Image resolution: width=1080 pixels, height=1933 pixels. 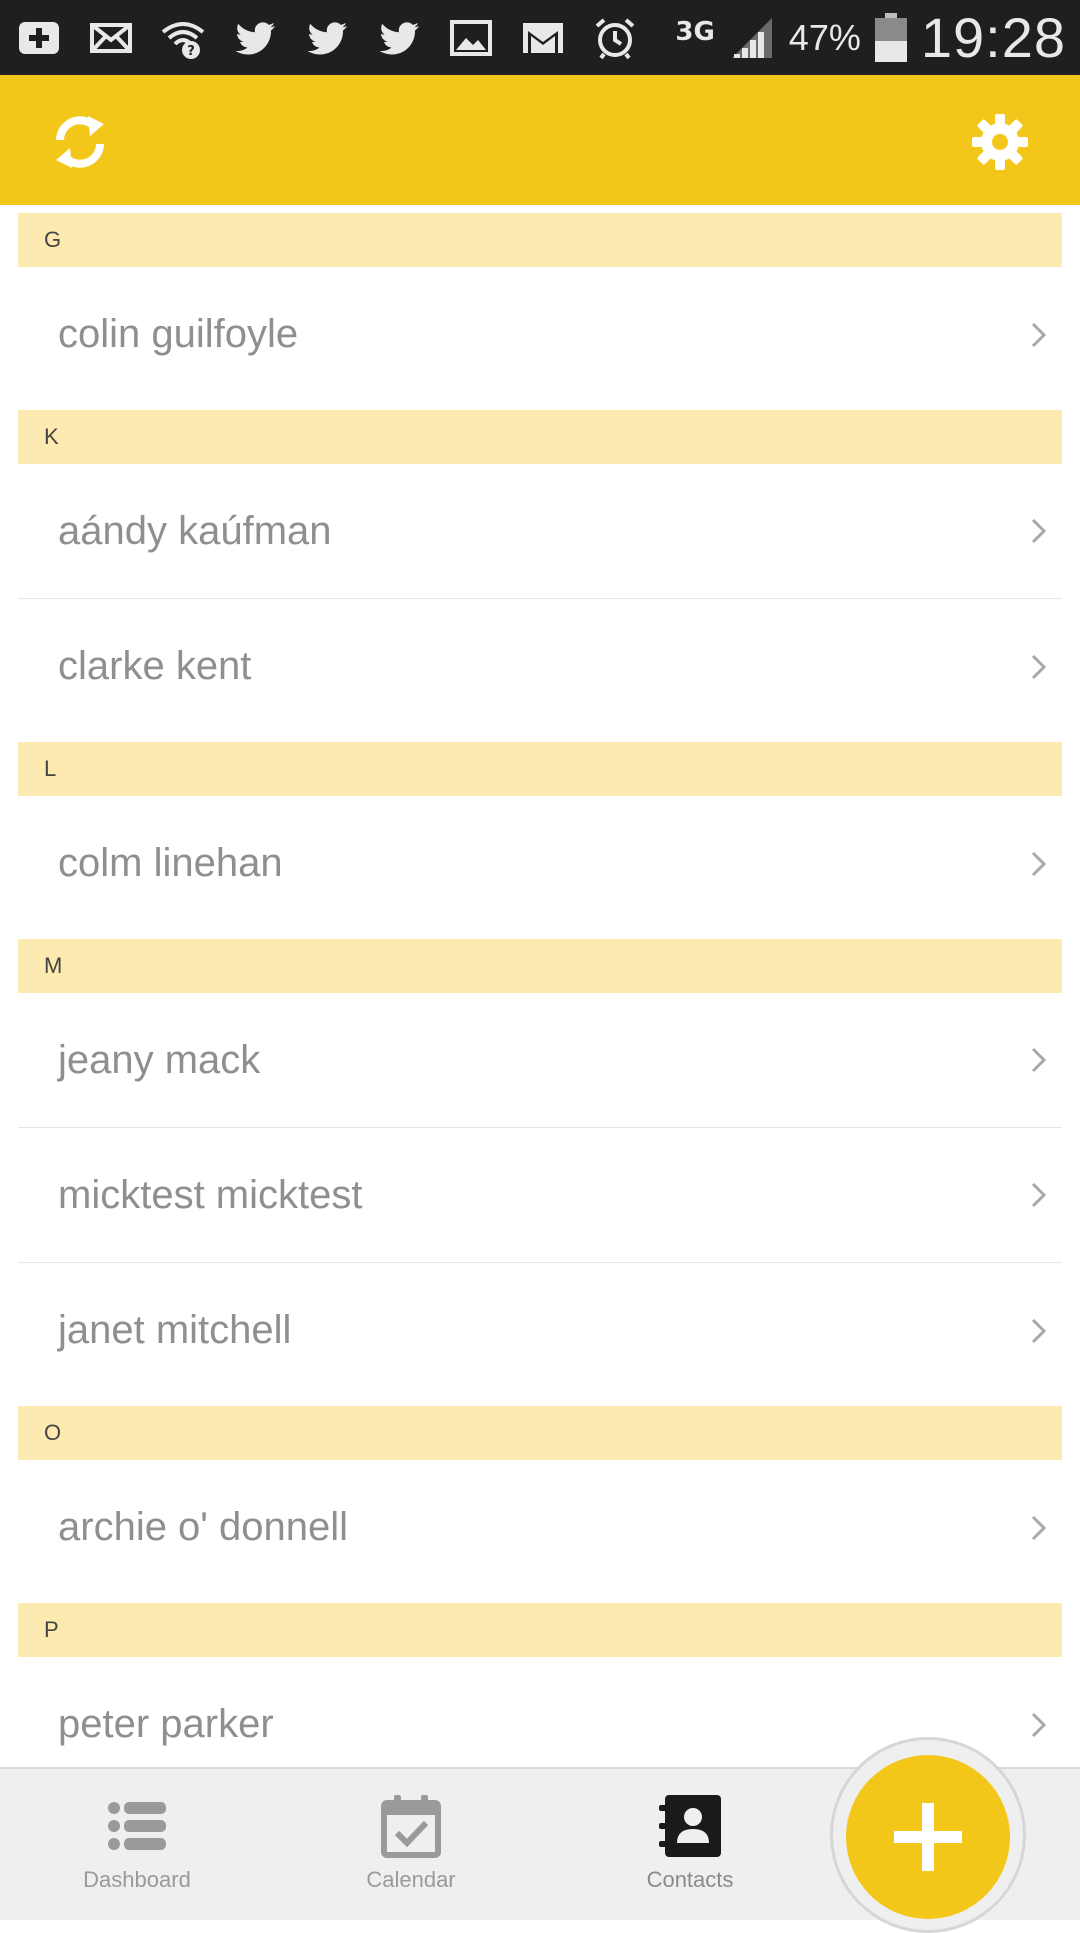 I want to click on add-contact-button, so click(x=928, y=1837).